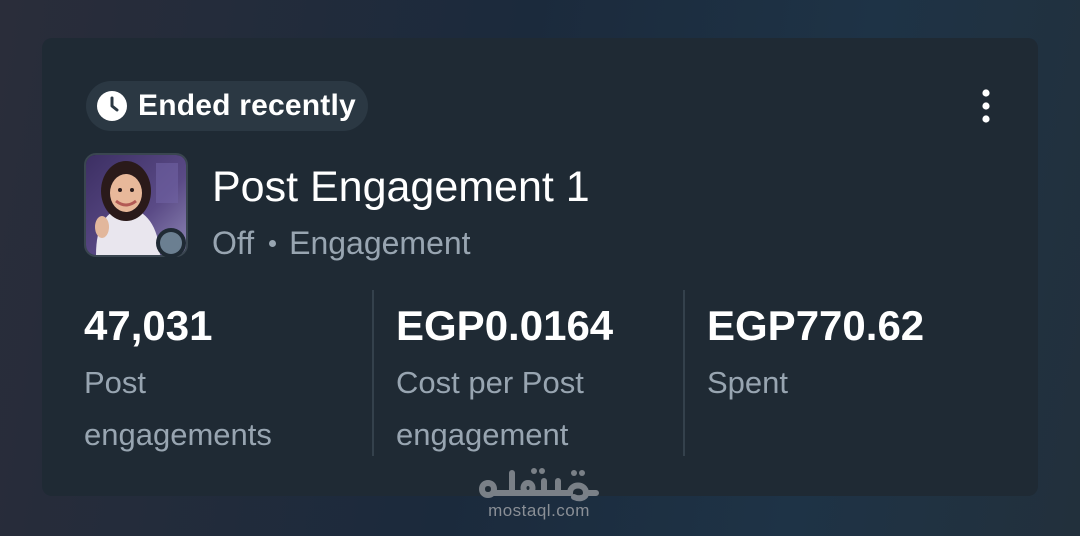  I want to click on status-dot, so click(171, 243).